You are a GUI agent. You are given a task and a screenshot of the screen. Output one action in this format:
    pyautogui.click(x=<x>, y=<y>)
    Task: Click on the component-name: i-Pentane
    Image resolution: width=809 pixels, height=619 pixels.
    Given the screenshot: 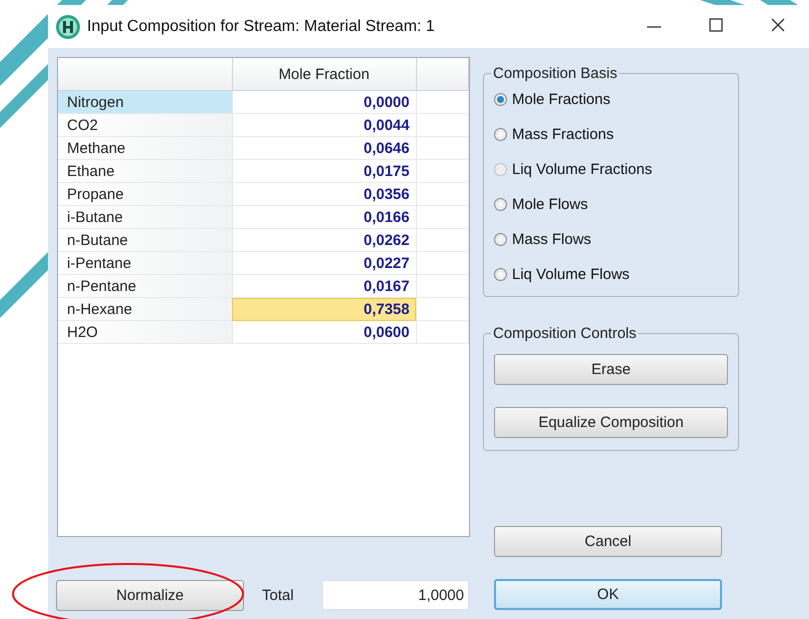 What is the action you would take?
    pyautogui.click(x=145, y=263)
    